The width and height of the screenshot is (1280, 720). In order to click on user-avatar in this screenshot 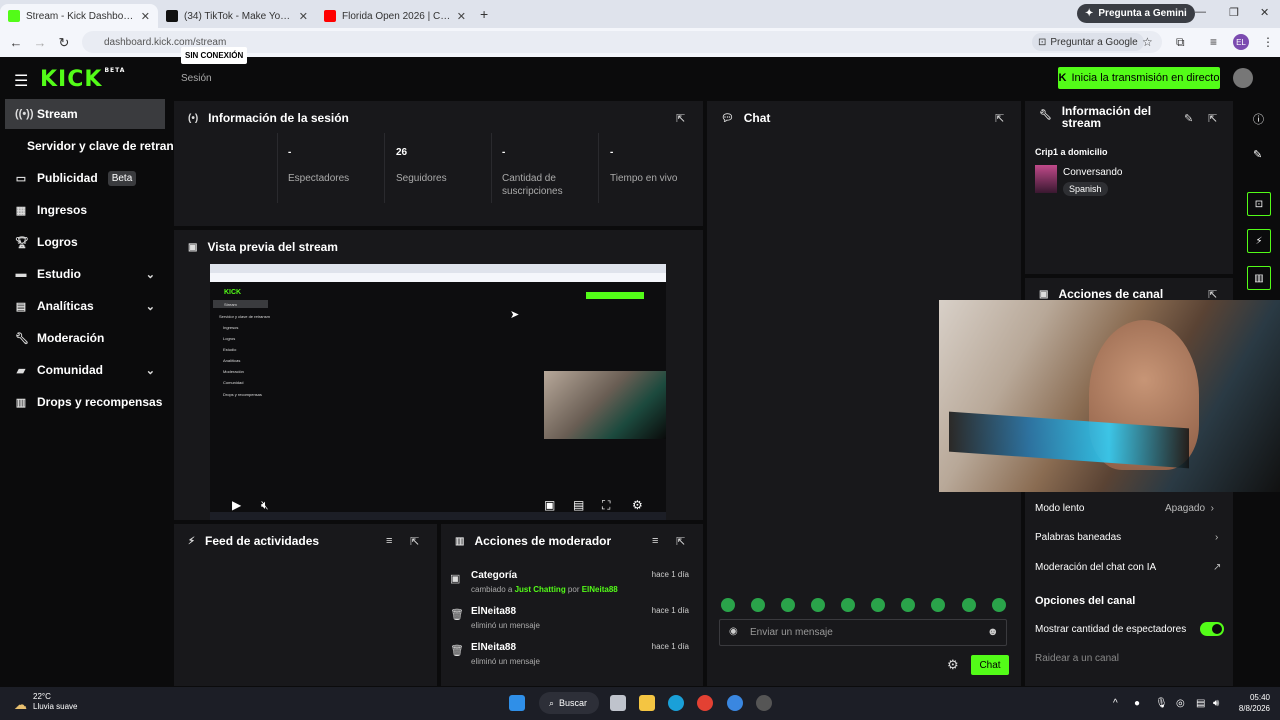, I will do `click(1243, 78)`.